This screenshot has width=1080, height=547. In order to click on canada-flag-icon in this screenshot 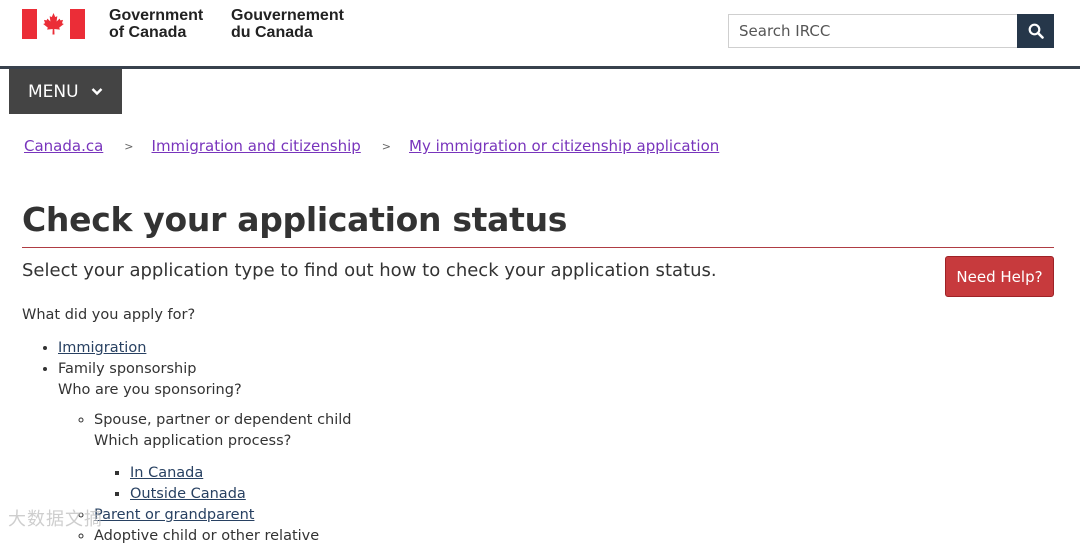, I will do `click(53, 24)`.